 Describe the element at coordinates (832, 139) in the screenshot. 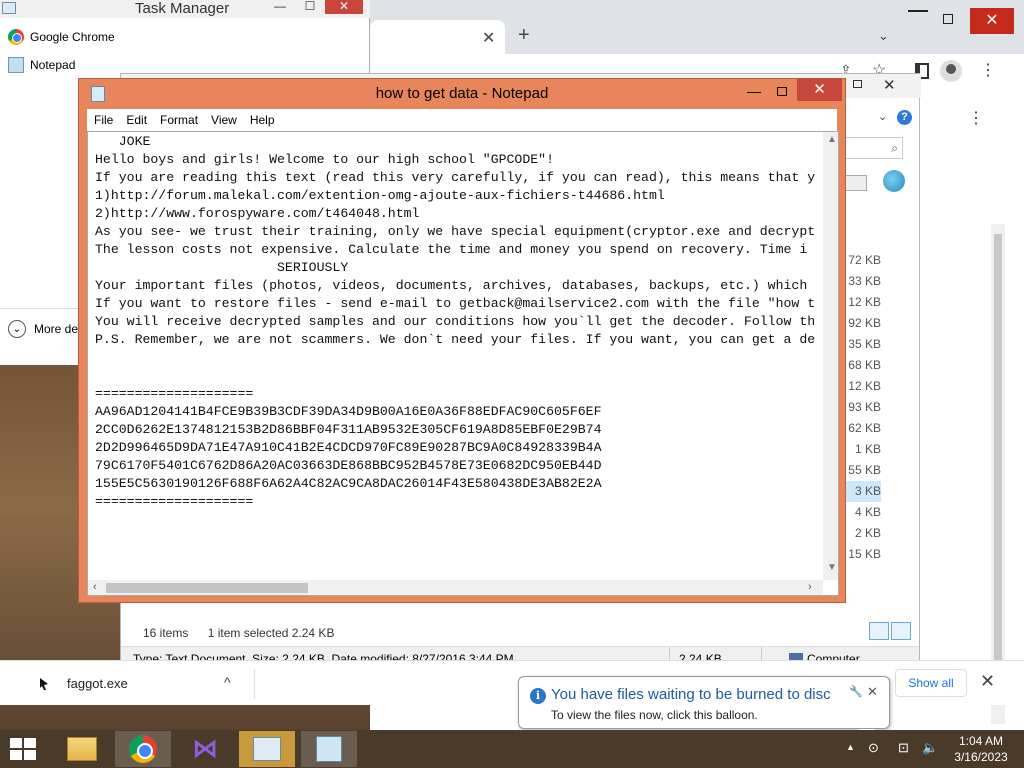

I see `scroll-up-icon: ▲` at that location.